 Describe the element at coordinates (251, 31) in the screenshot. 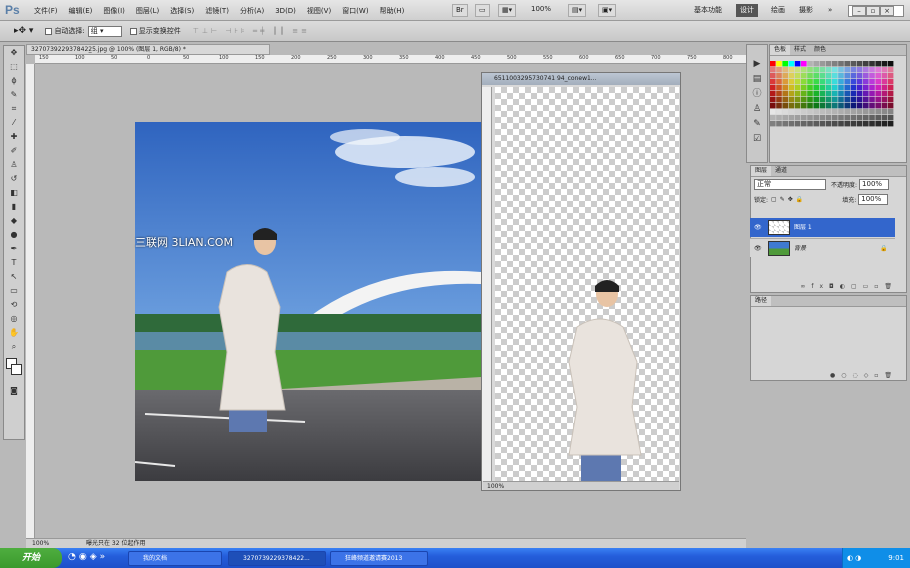

I see `align-buttons: ⊤⊥⊢ ⊣⊦⊧ ═╪ ║║ ≡≡` at that location.